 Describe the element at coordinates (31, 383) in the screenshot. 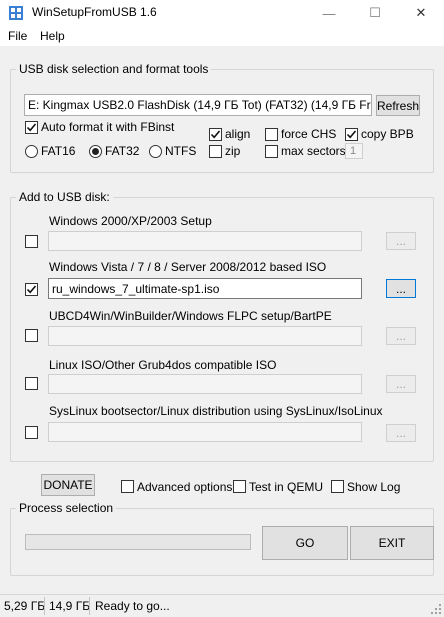

I see `linux-iso-checkbox` at that location.